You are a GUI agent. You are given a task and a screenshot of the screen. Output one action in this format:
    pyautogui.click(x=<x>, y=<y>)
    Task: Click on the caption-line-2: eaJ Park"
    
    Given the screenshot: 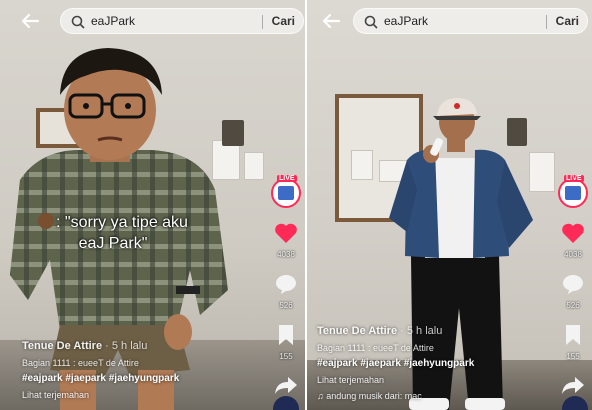 What is the action you would take?
    pyautogui.click(x=113, y=243)
    